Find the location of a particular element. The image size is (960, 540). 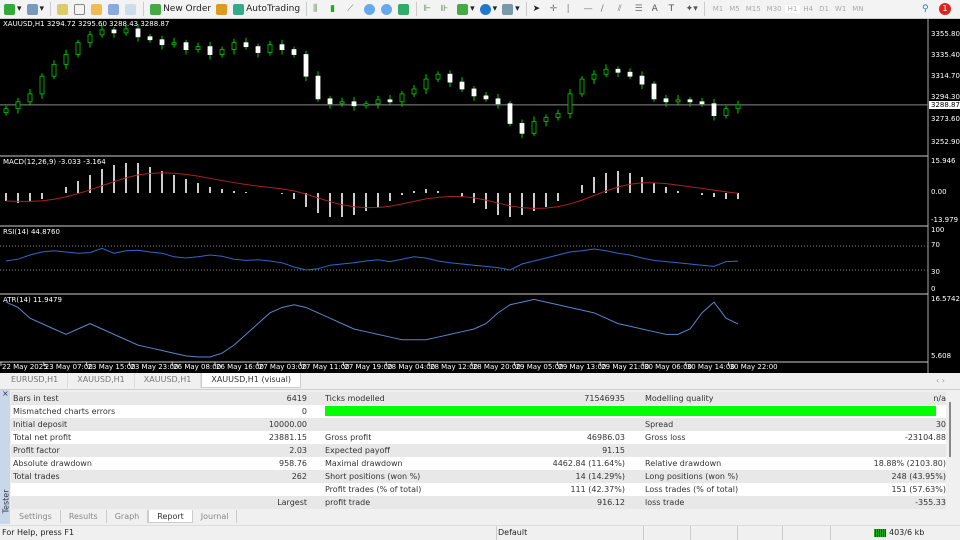

status-bar: For Help, press F1 Default 403/6 kb is located at coordinates (480, 532).